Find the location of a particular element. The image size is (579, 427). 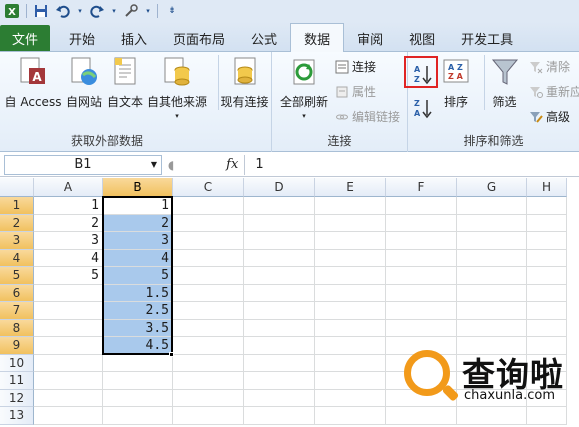

cell-c9 is located at coordinates (208, 346).